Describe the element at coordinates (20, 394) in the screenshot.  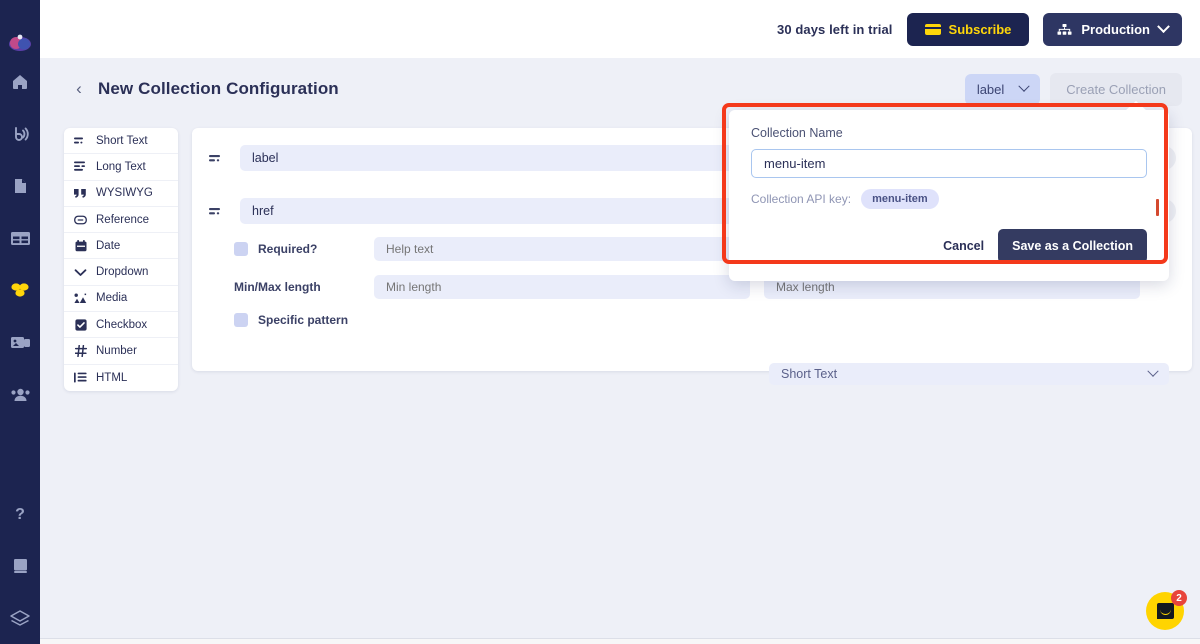
I see `sidebar-item-team` at that location.